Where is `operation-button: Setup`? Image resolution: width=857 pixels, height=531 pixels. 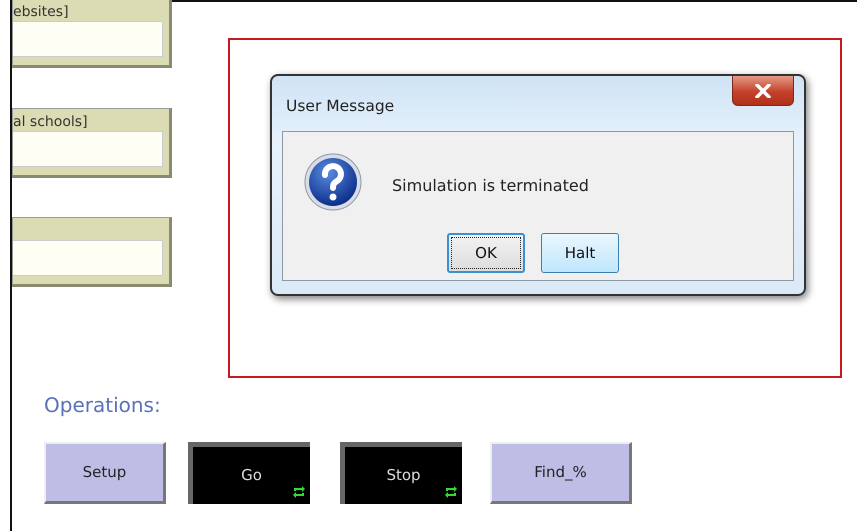 operation-button: Setup is located at coordinates (105, 473).